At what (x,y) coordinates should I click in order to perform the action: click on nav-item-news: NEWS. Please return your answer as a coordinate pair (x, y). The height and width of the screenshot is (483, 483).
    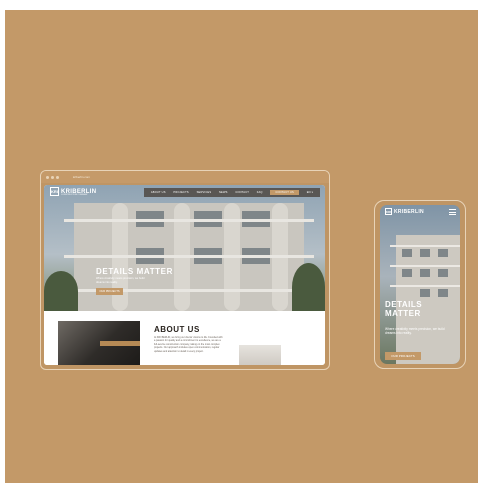
    Looking at the image, I should click on (223, 192).